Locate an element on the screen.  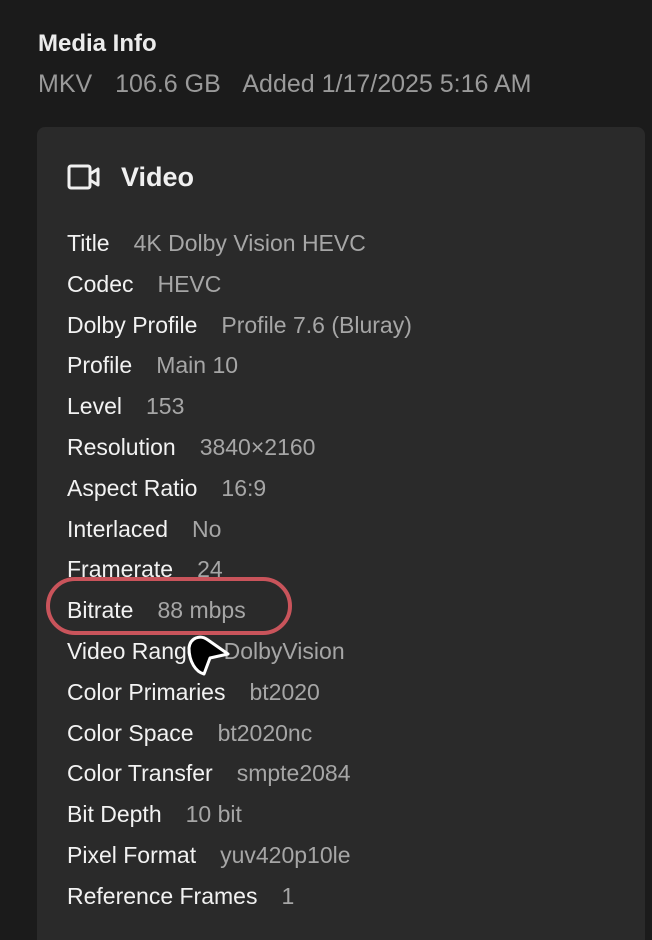
property-label: Framerate is located at coordinates (120, 569).